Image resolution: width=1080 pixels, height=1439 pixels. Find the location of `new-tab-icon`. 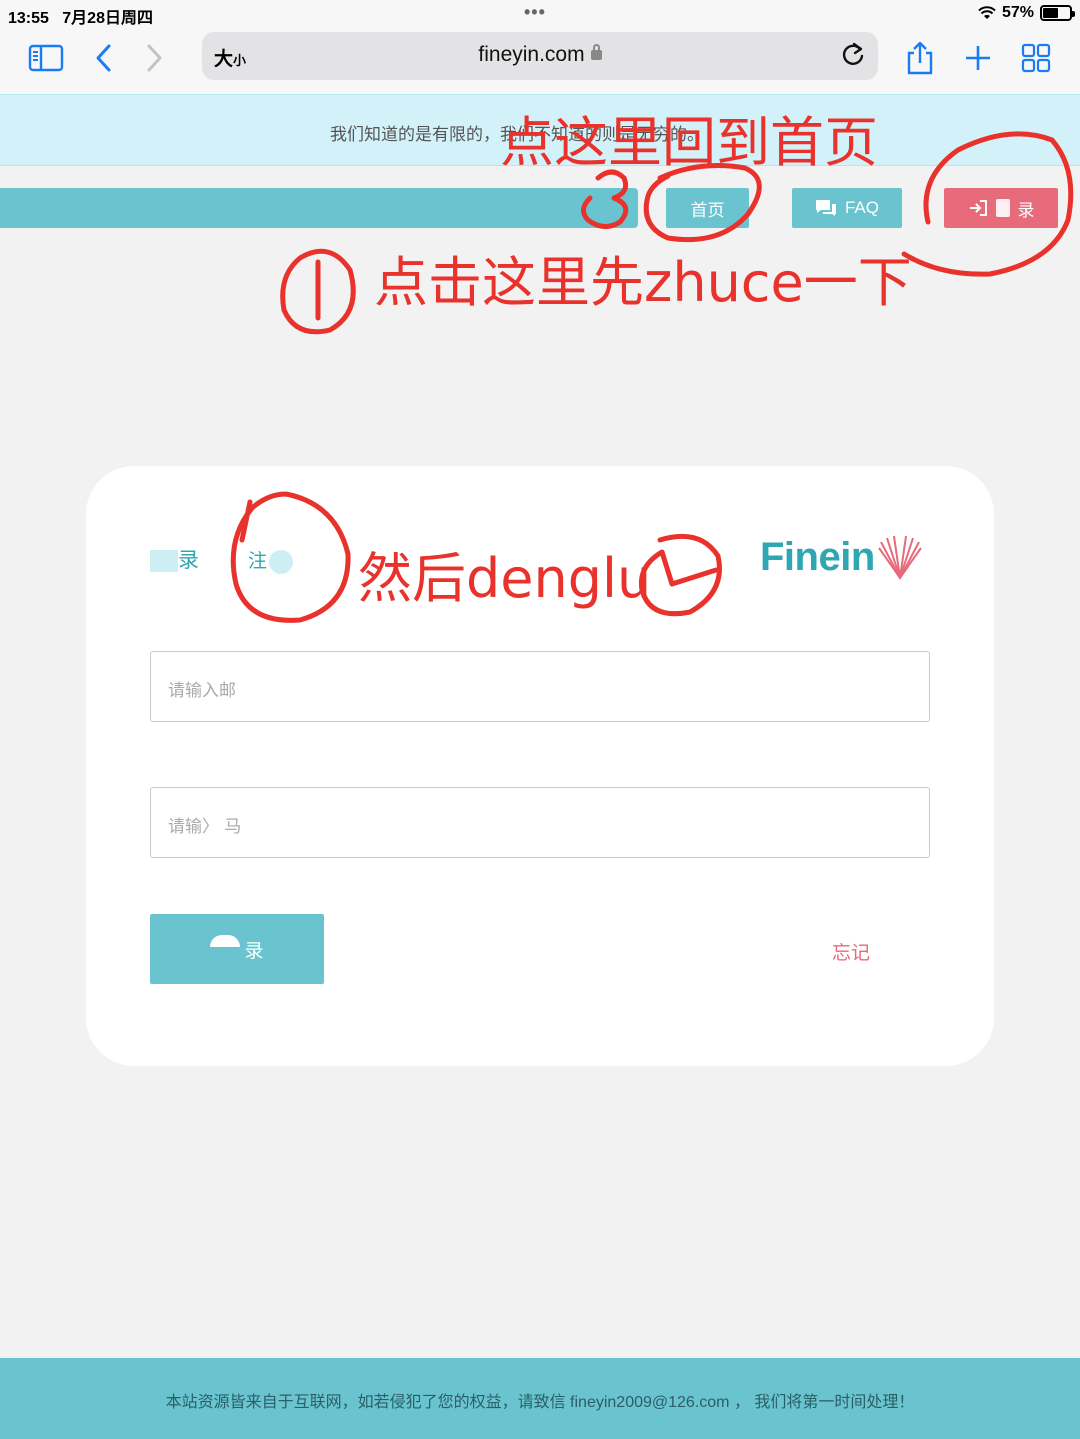

new-tab-icon is located at coordinates (978, 58).